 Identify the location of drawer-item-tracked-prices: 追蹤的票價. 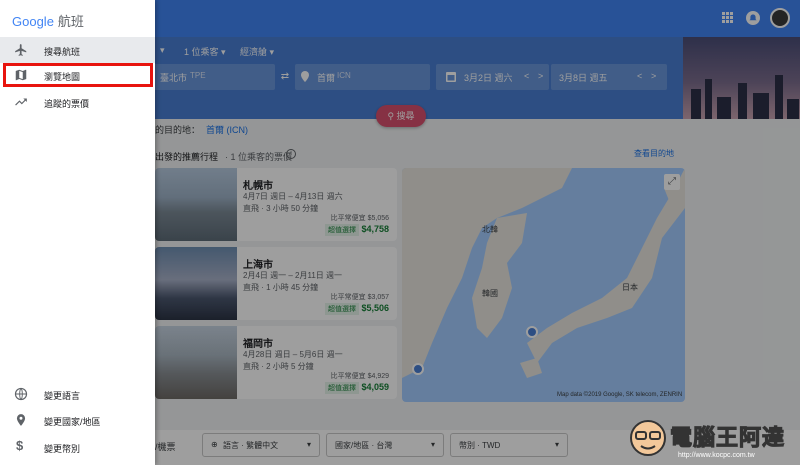
(77, 102).